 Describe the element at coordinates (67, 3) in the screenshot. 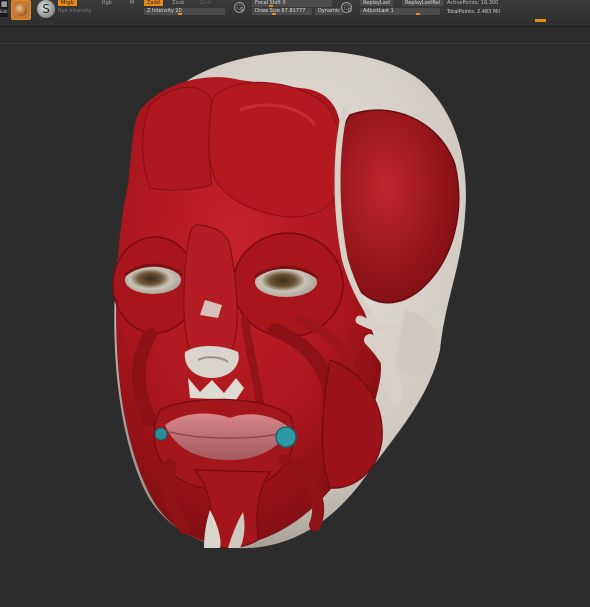

I see `mrgb-toggle: Mrgb` at that location.